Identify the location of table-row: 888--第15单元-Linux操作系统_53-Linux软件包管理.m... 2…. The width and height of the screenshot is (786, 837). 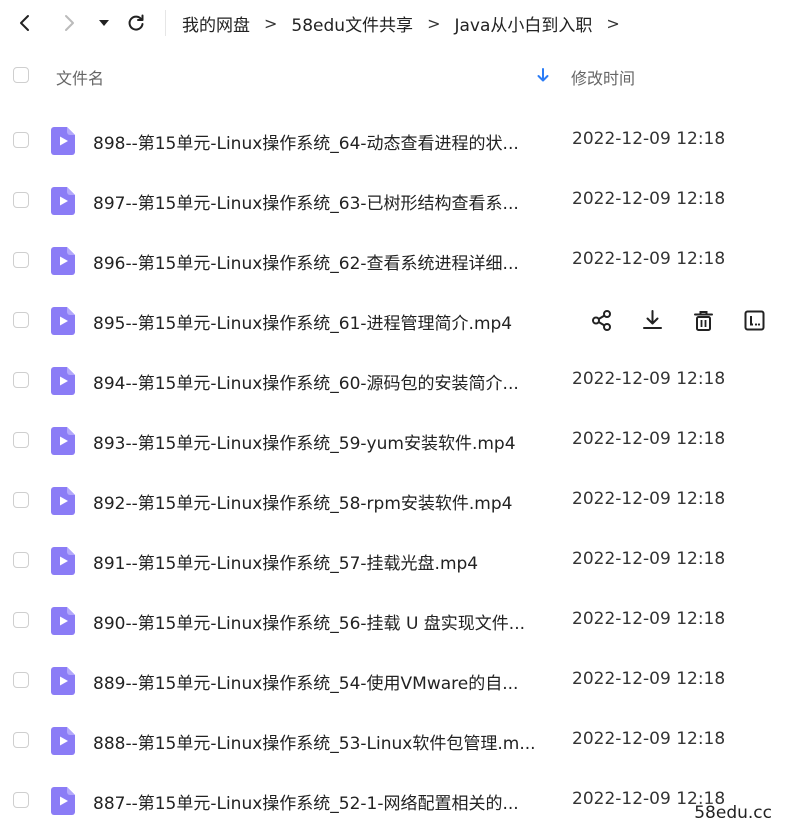
(393, 740).